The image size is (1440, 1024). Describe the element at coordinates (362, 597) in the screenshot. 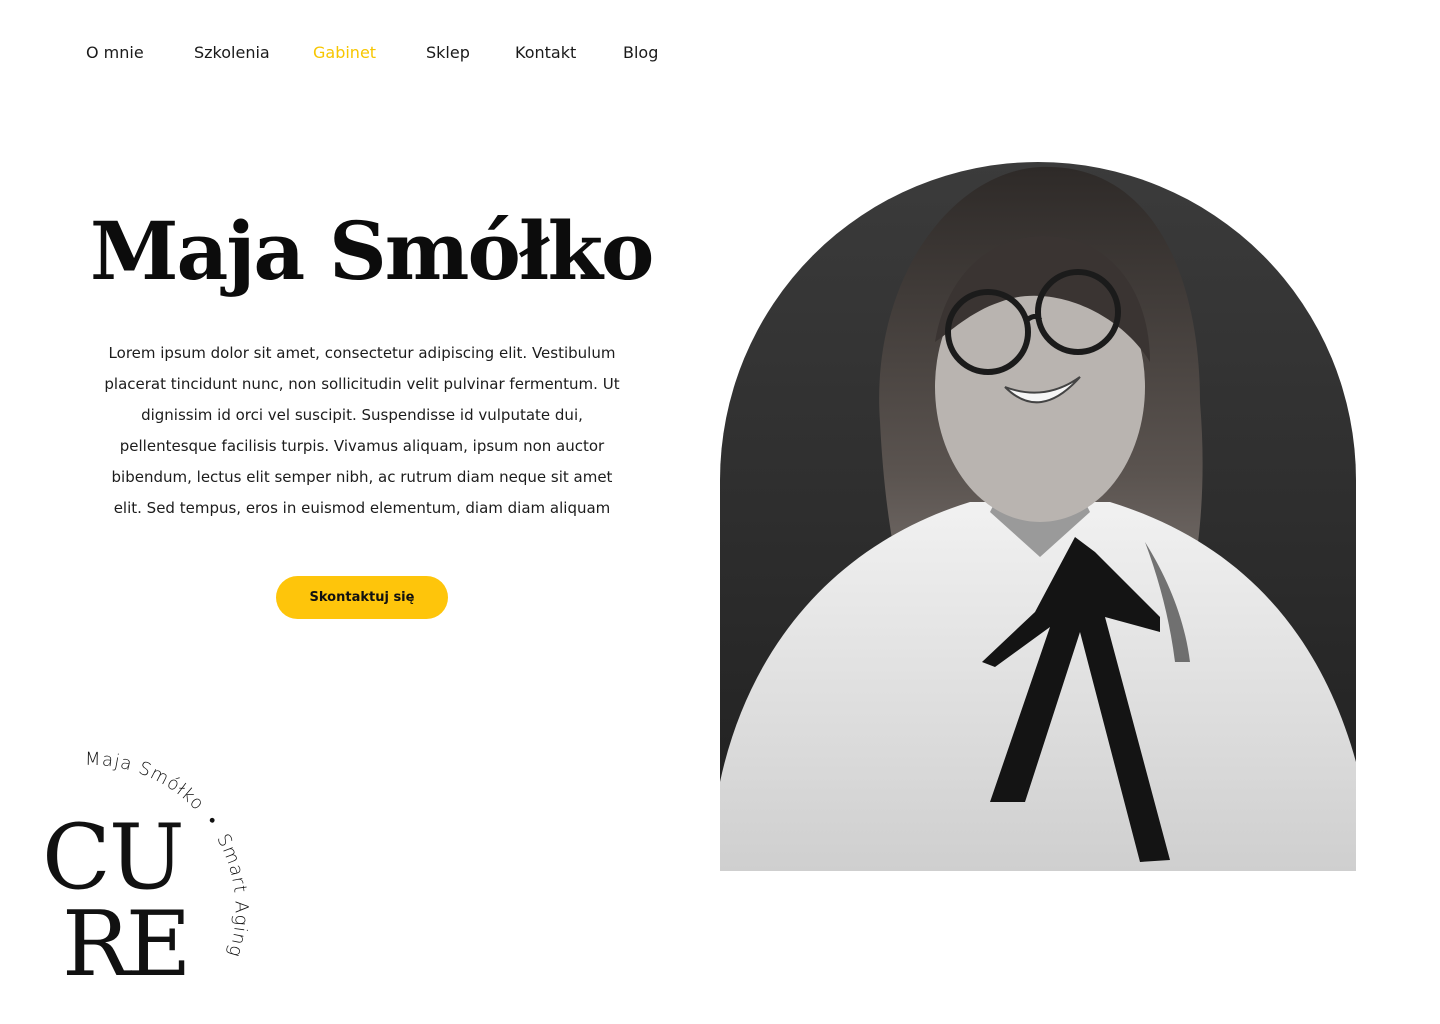

I see `contact-button: Skontaktuj się` at that location.